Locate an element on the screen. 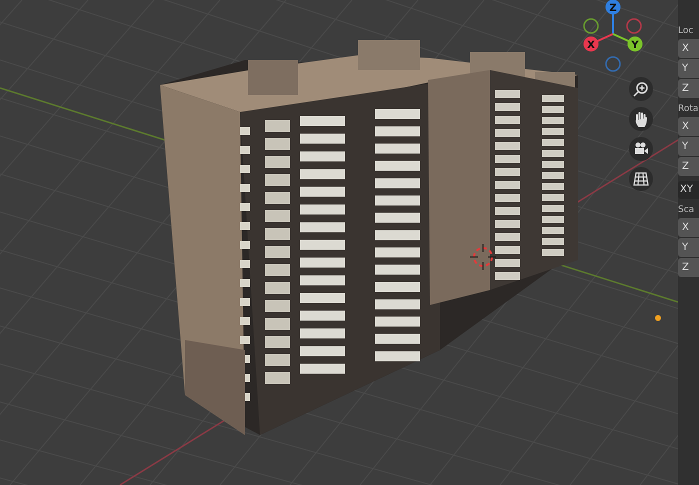 This screenshot has height=485, width=699. section-label: Loc is located at coordinates (686, 31).